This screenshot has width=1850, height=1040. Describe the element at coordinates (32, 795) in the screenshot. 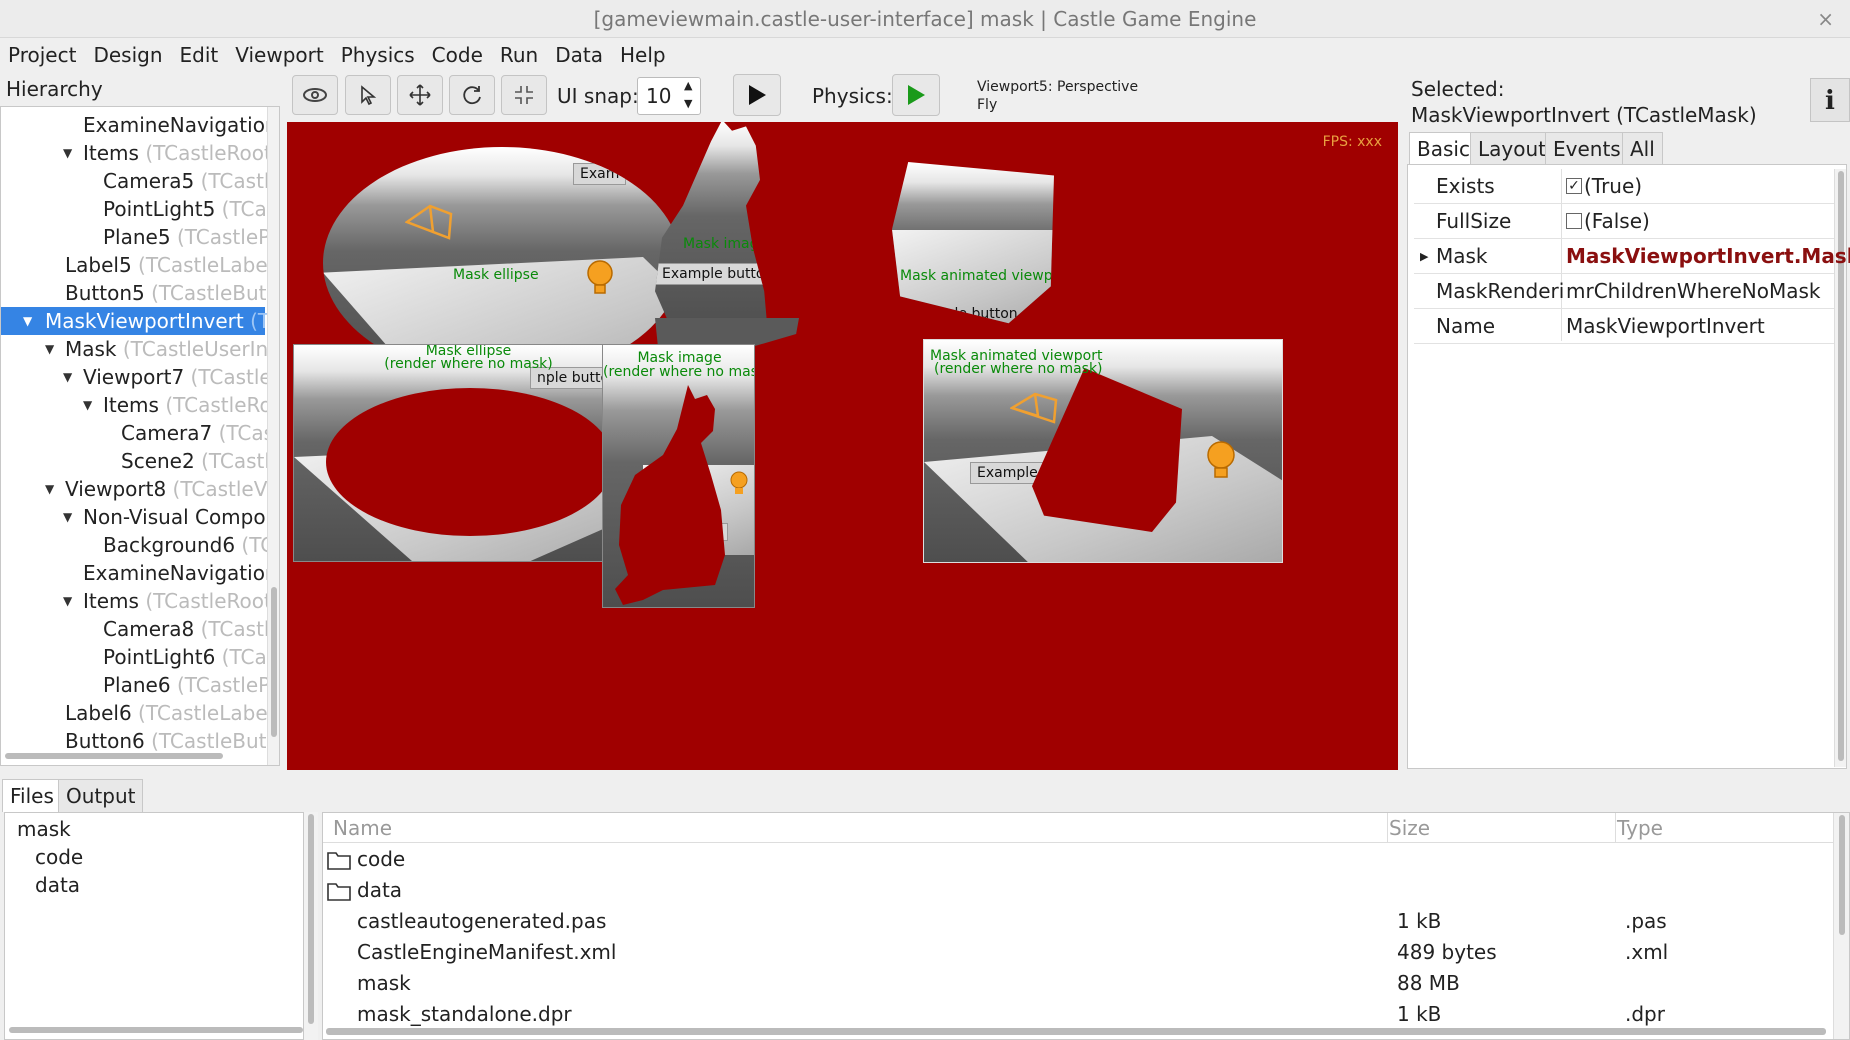

I see `tab-files: Files` at that location.